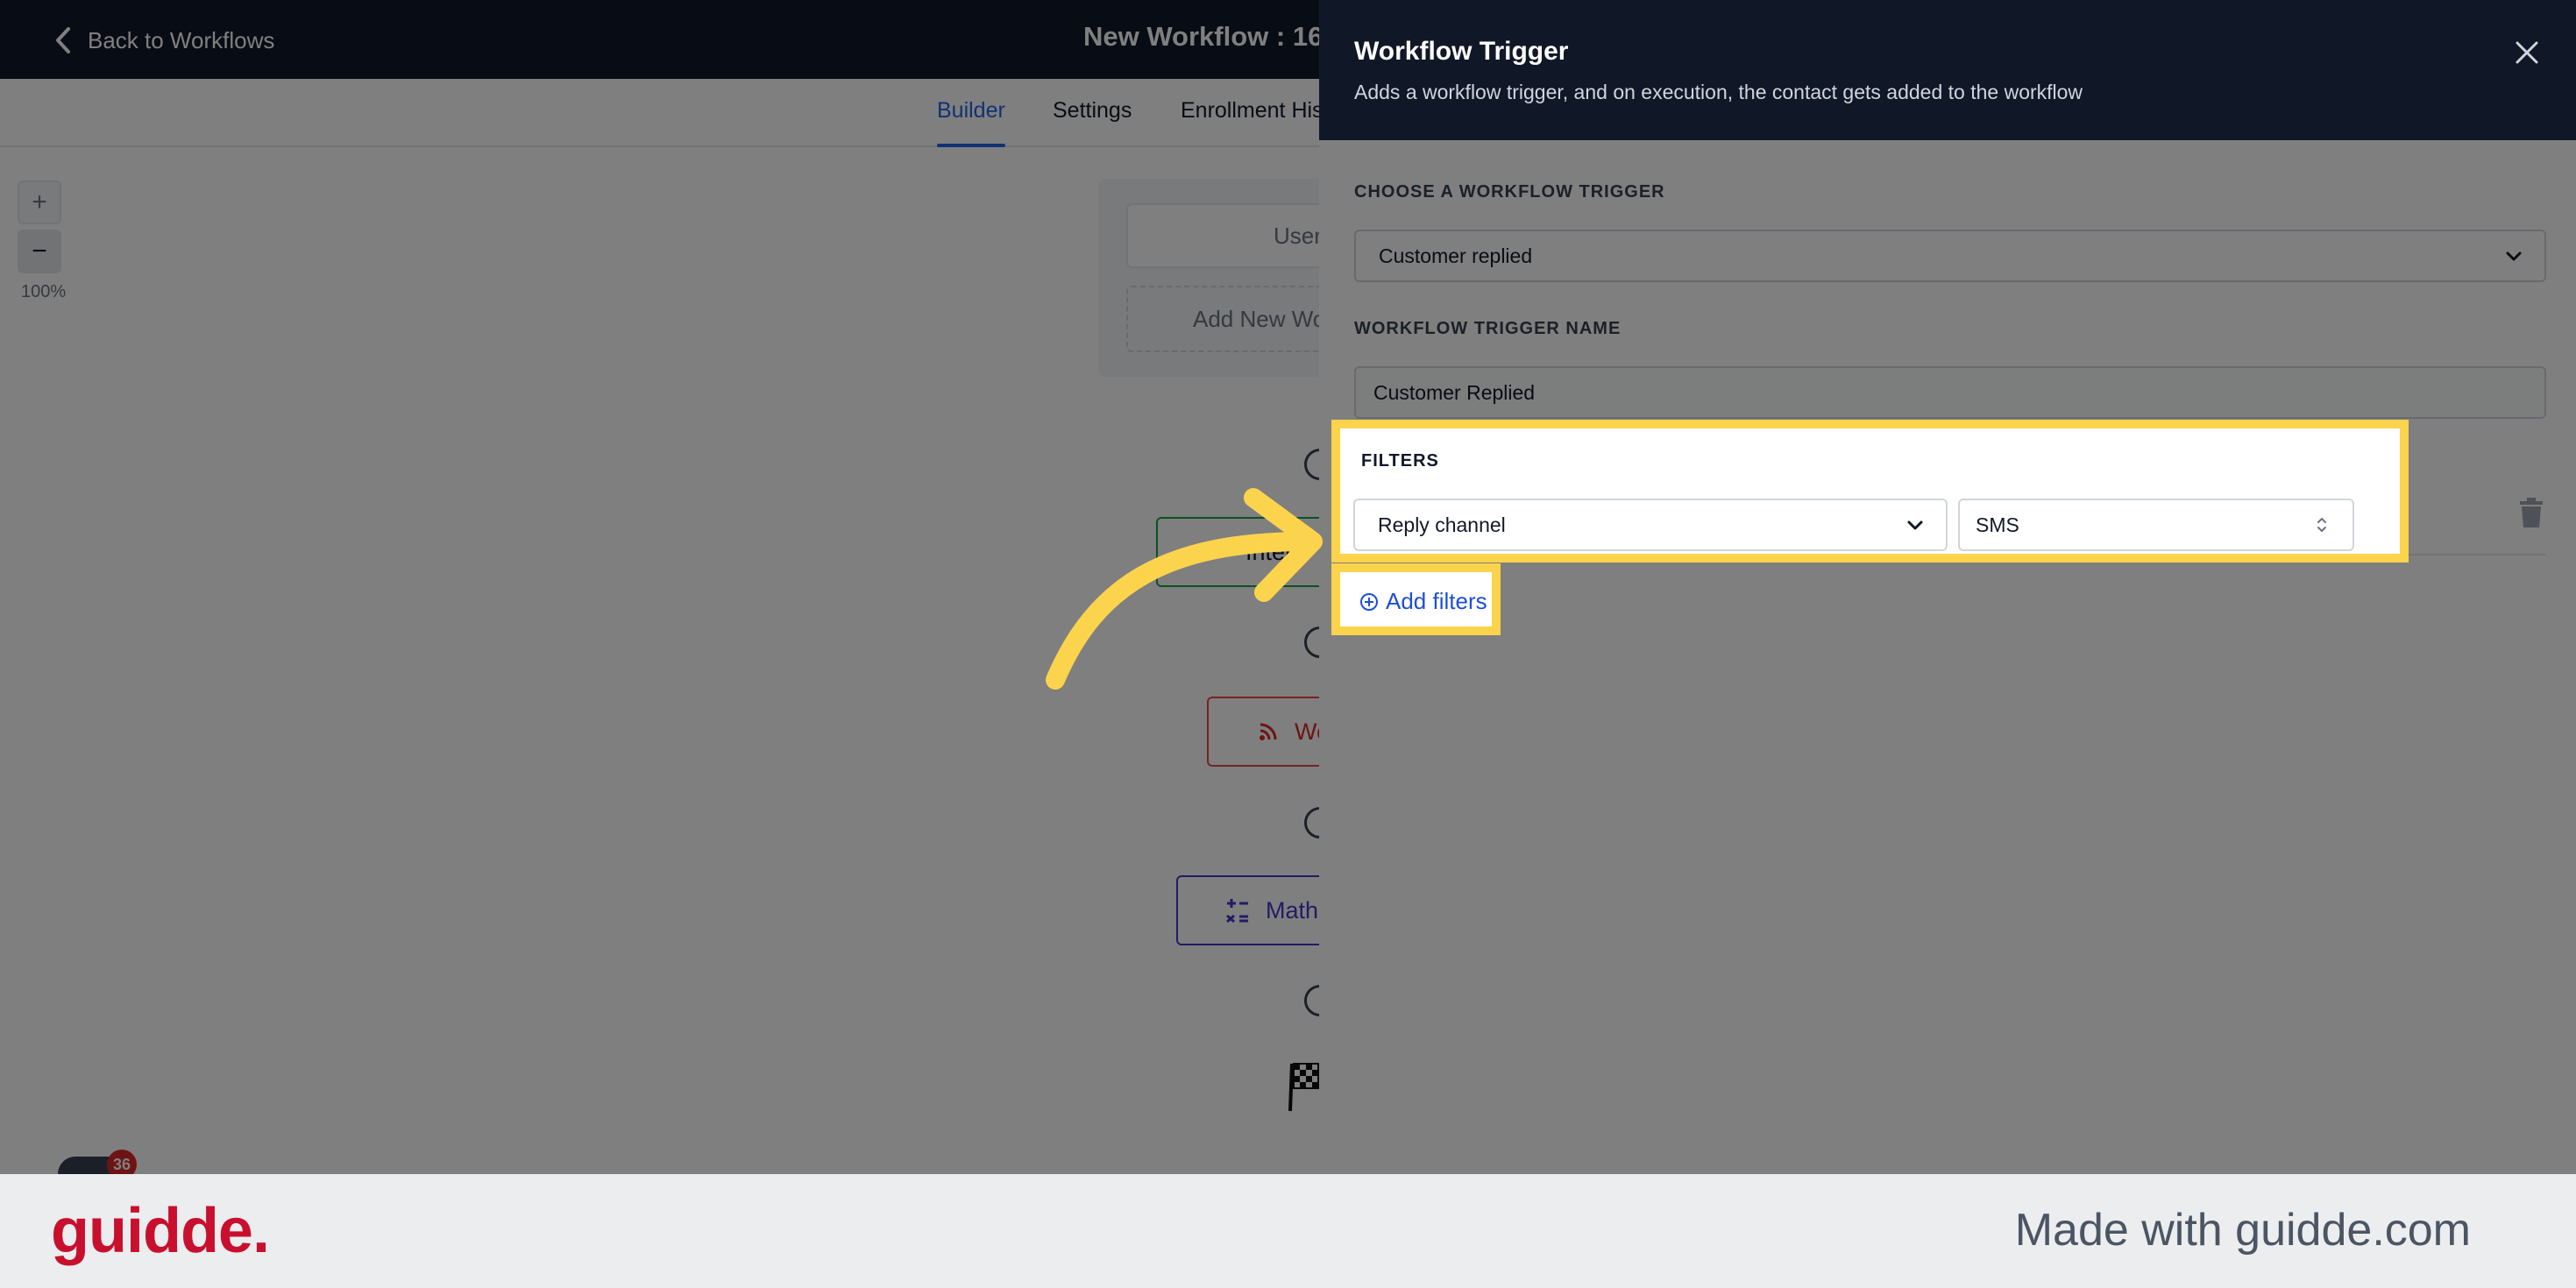  Describe the element at coordinates (1870, 491) in the screenshot. I see `filters-highlight: FILTERS Reply channel SMS` at that location.